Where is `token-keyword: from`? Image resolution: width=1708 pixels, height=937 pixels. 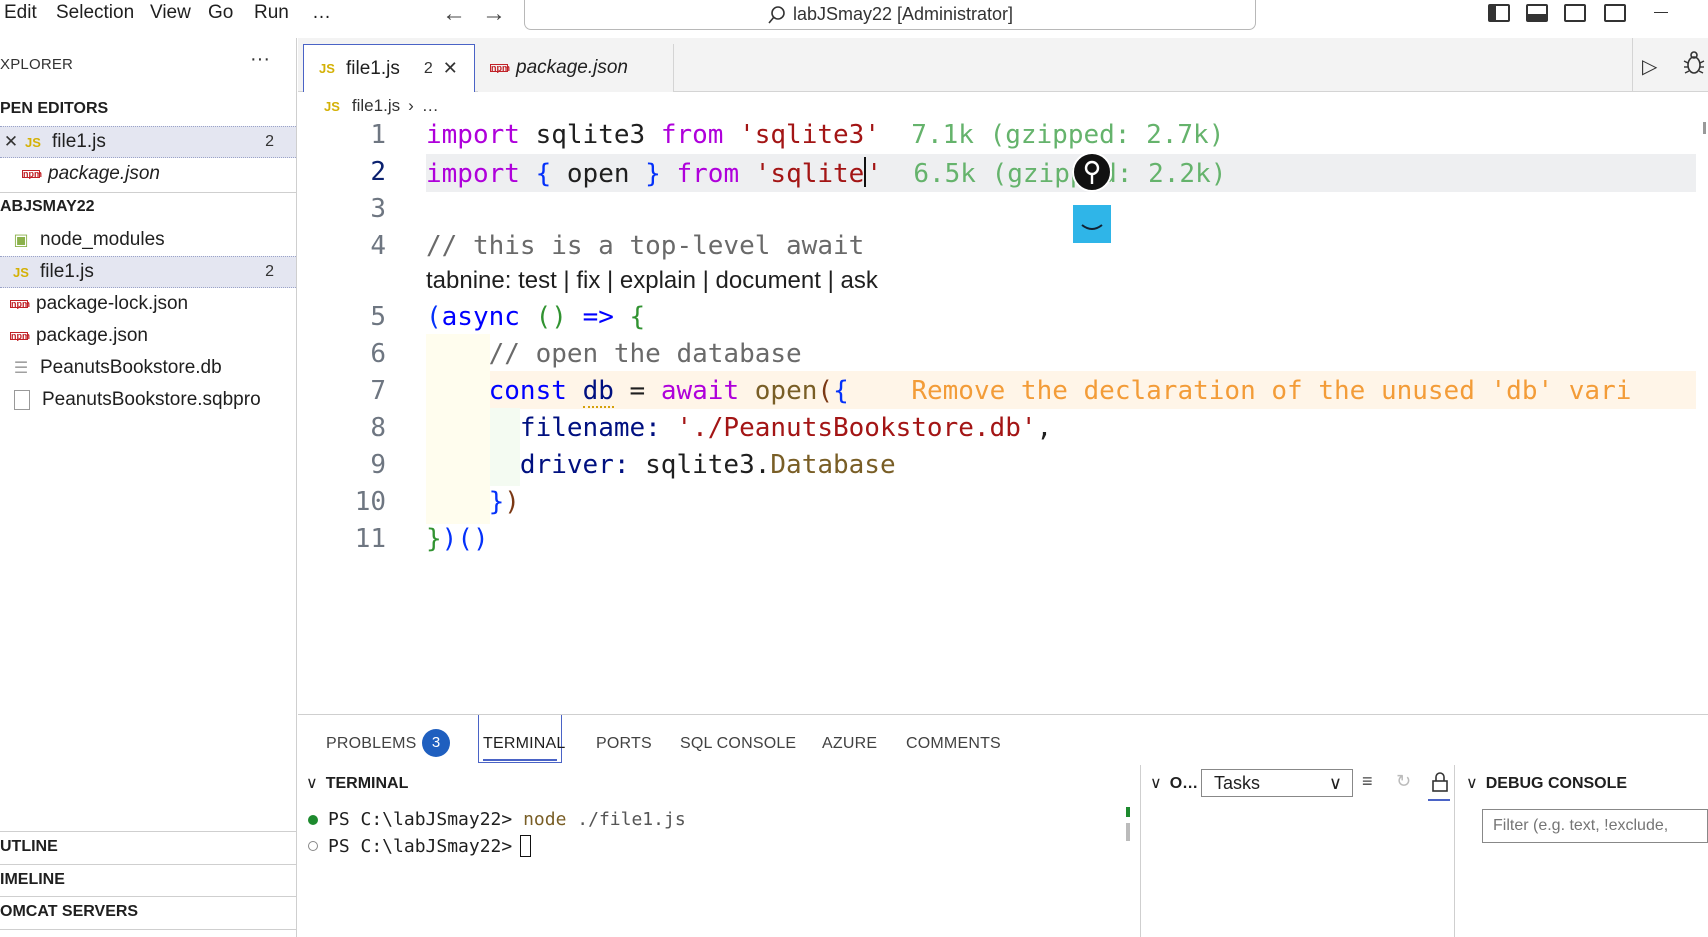 token-keyword: from is located at coordinates (692, 136).